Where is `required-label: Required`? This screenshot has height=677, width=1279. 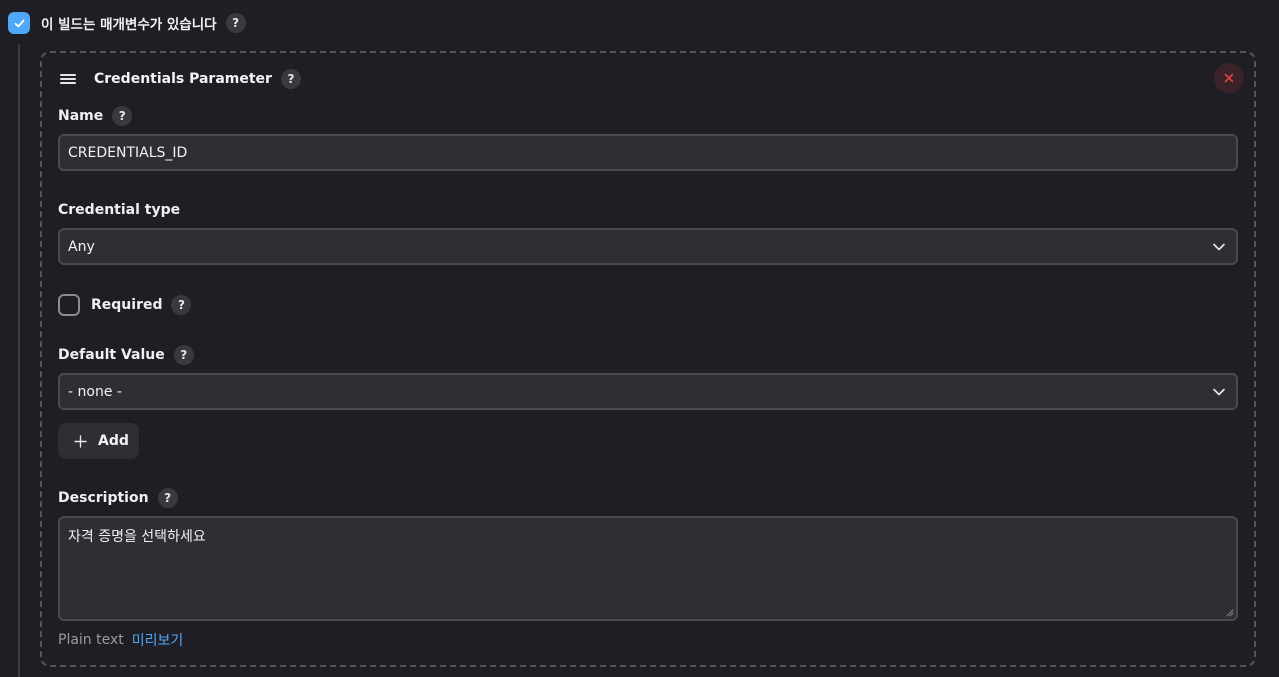
required-label: Required is located at coordinates (127, 305).